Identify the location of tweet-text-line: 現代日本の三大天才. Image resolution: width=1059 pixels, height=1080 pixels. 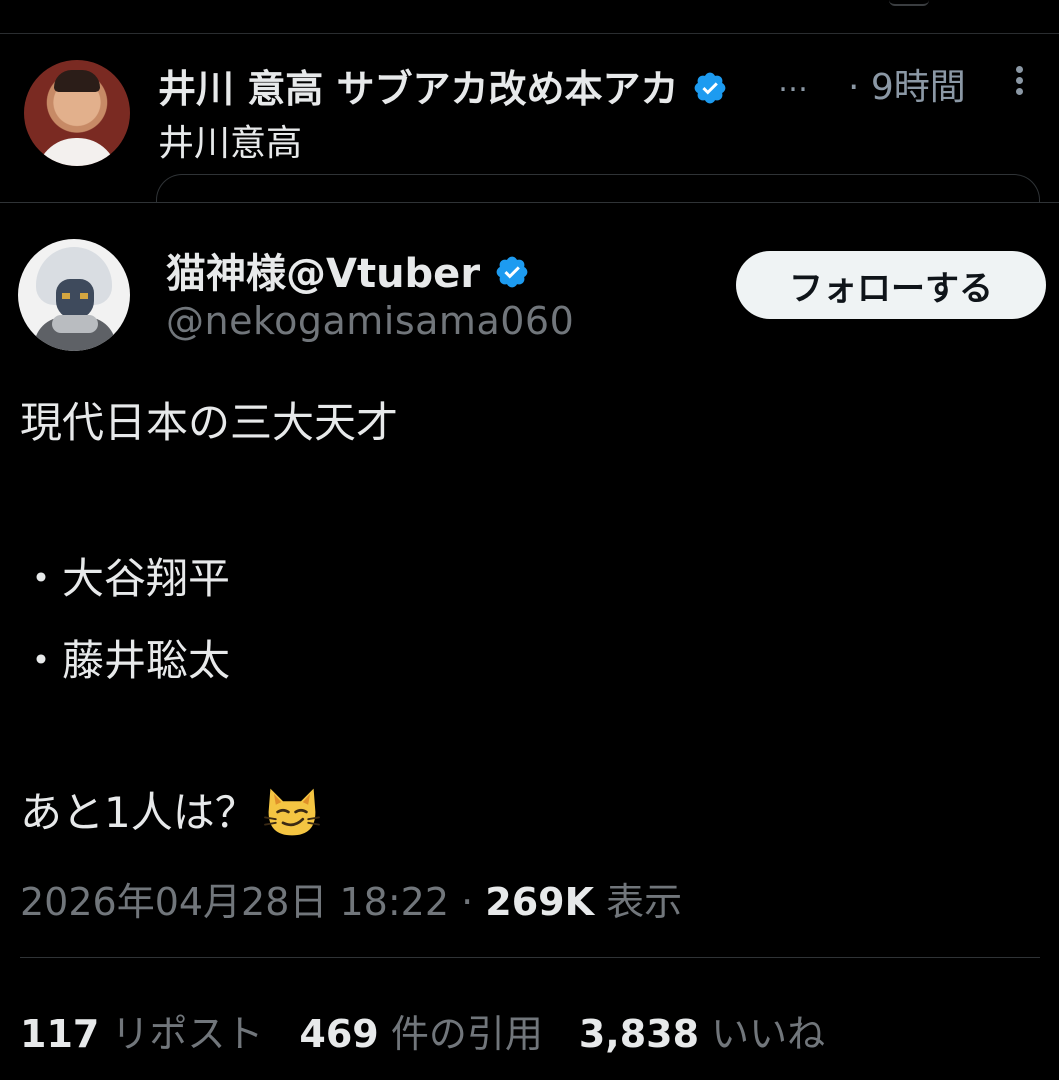
(209, 422).